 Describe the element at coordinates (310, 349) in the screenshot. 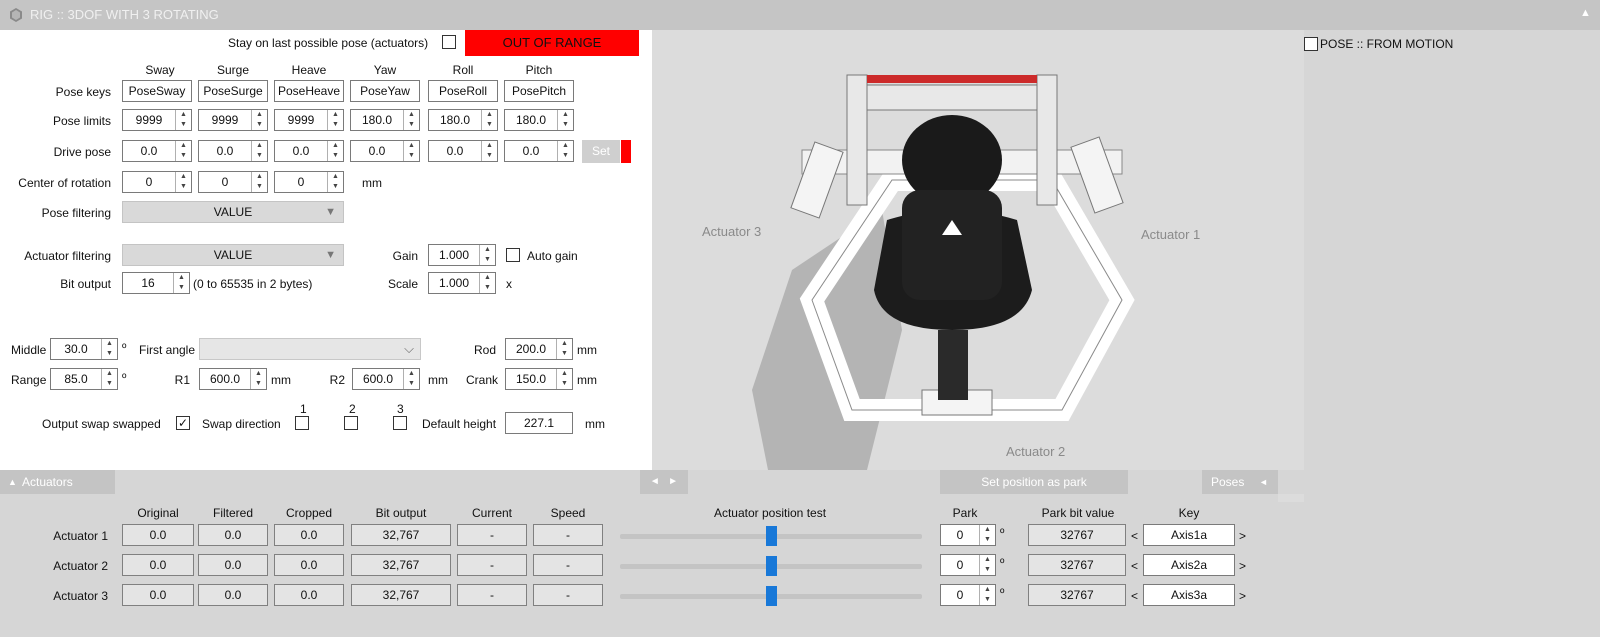

I see `first-angle-dropdown: ⌵` at that location.